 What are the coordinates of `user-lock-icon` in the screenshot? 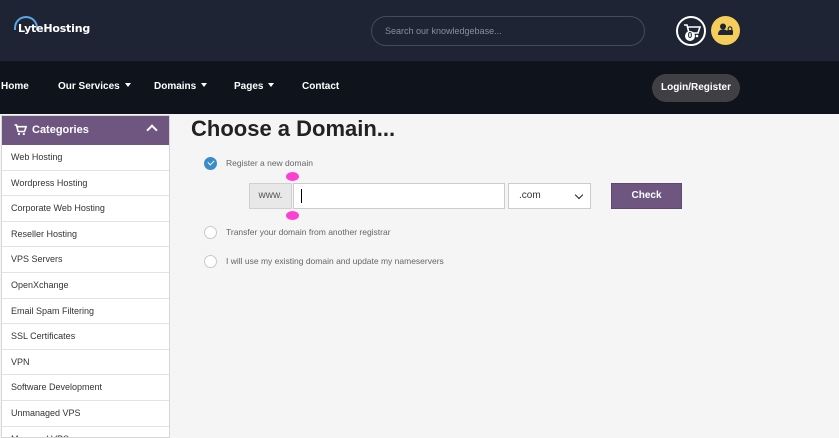 It's located at (725, 29).